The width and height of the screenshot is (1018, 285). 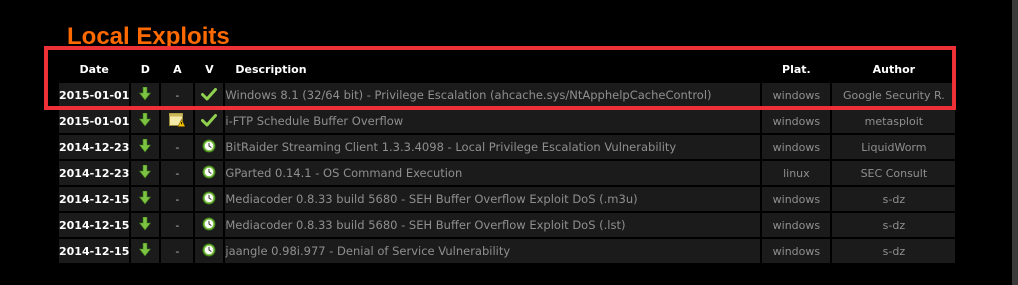 What do you see at coordinates (894, 69) in the screenshot?
I see `column-header-author: Author` at bounding box center [894, 69].